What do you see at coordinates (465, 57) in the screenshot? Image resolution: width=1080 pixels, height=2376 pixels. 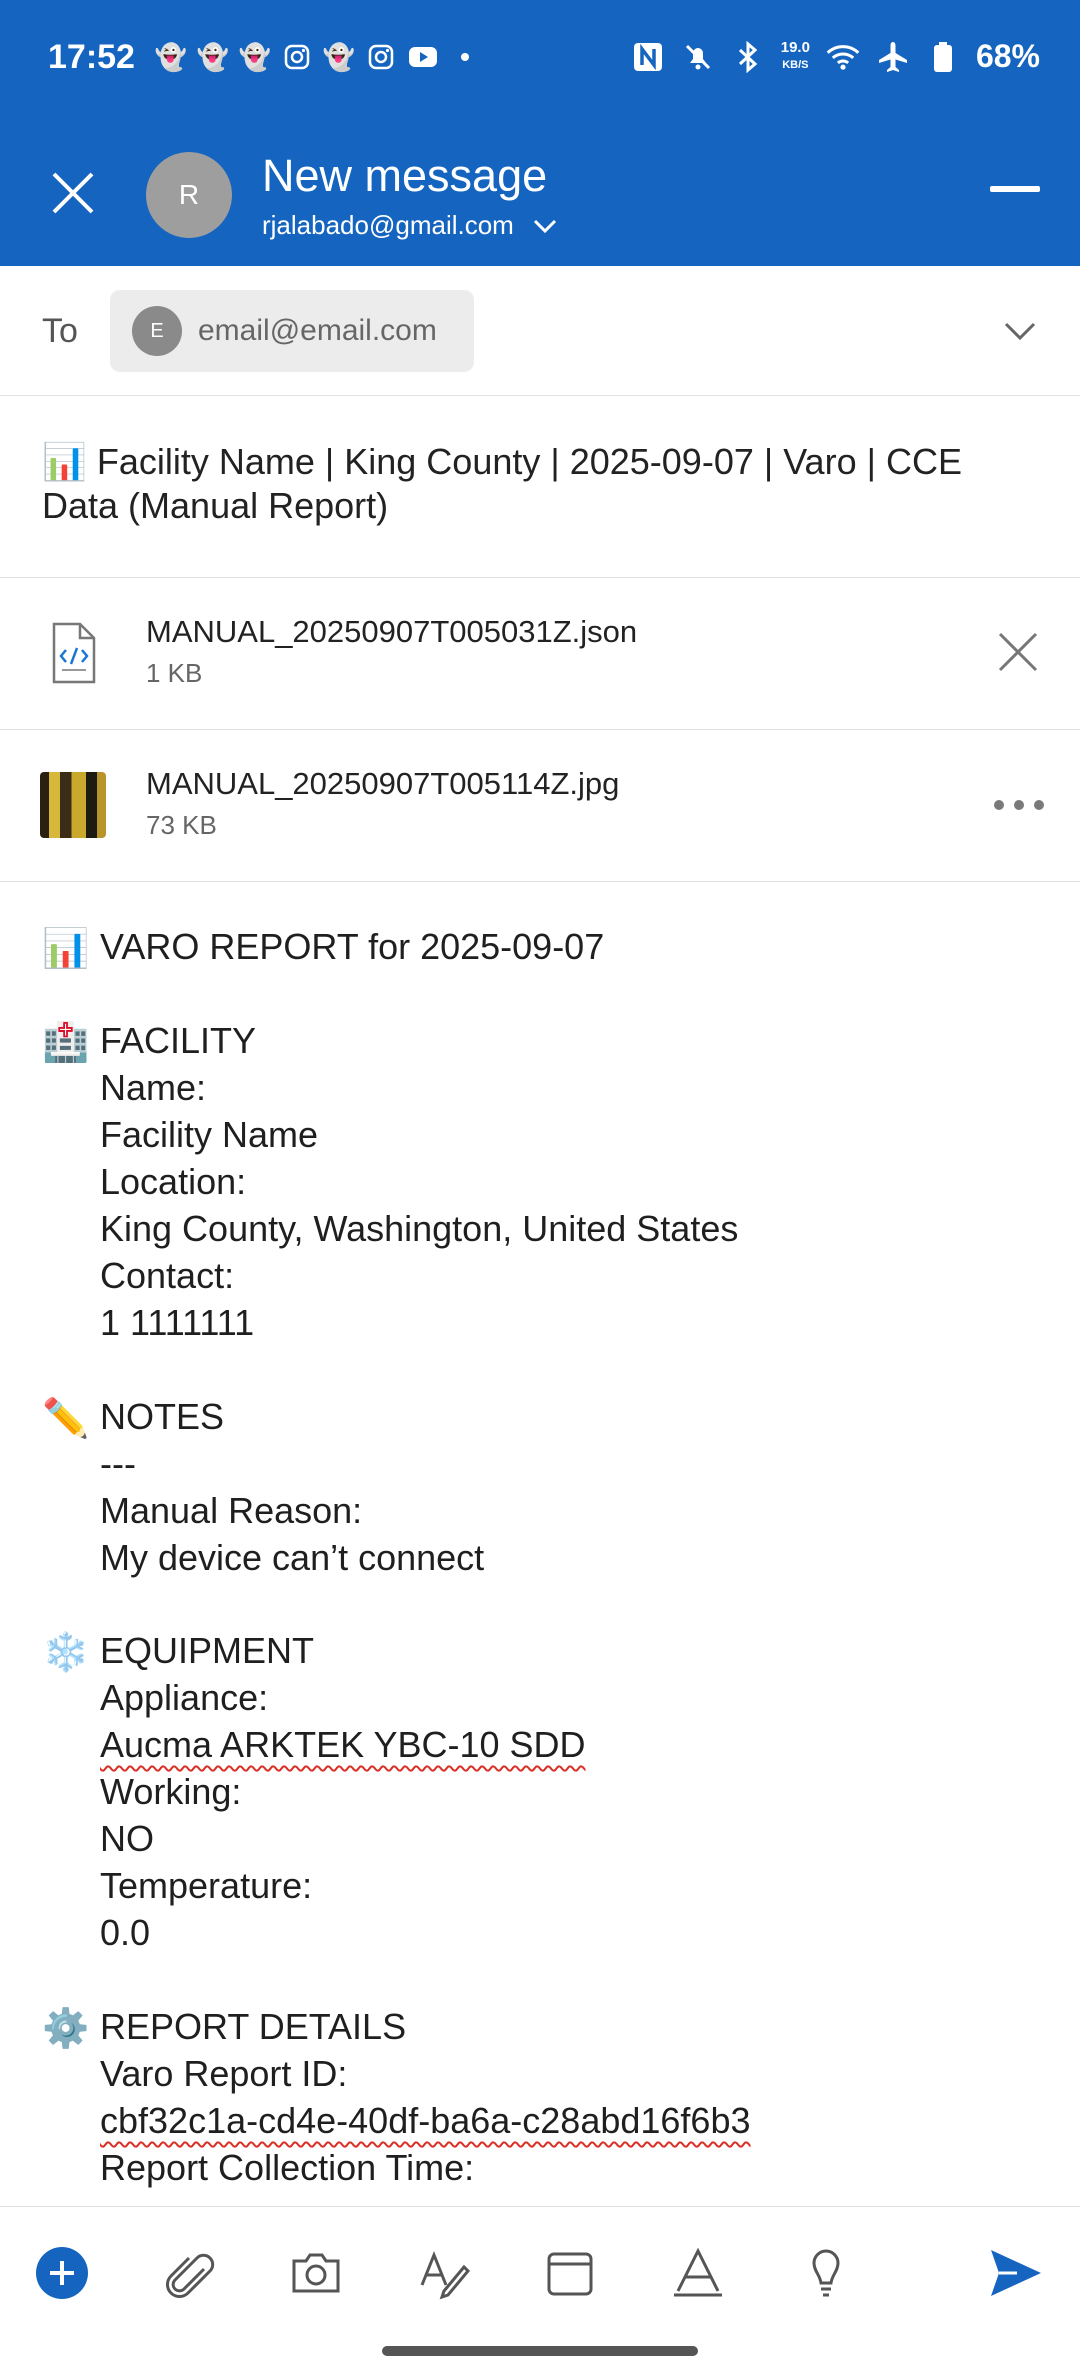 I see `more-notifications-dot` at bounding box center [465, 57].